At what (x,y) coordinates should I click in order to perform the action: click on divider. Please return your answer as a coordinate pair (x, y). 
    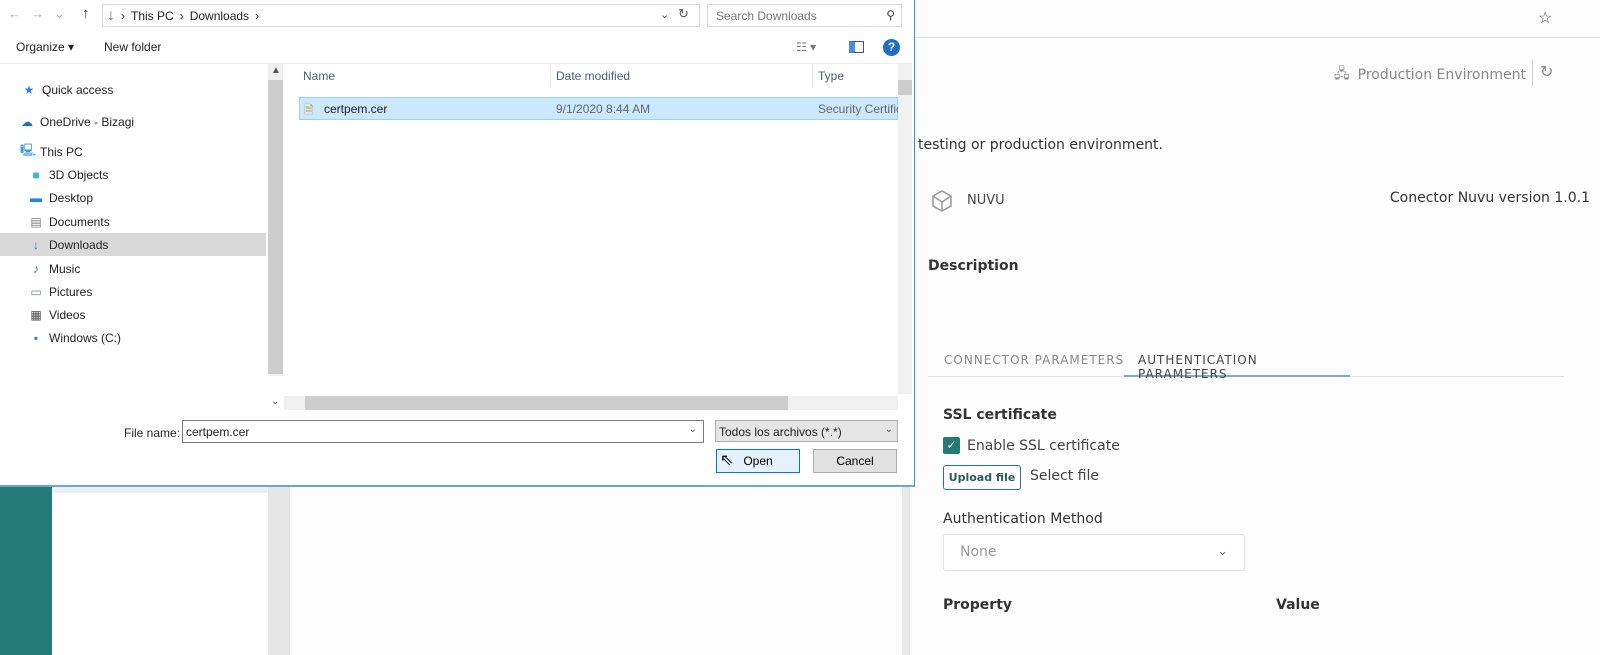
    Looking at the image, I should click on (1532, 73).